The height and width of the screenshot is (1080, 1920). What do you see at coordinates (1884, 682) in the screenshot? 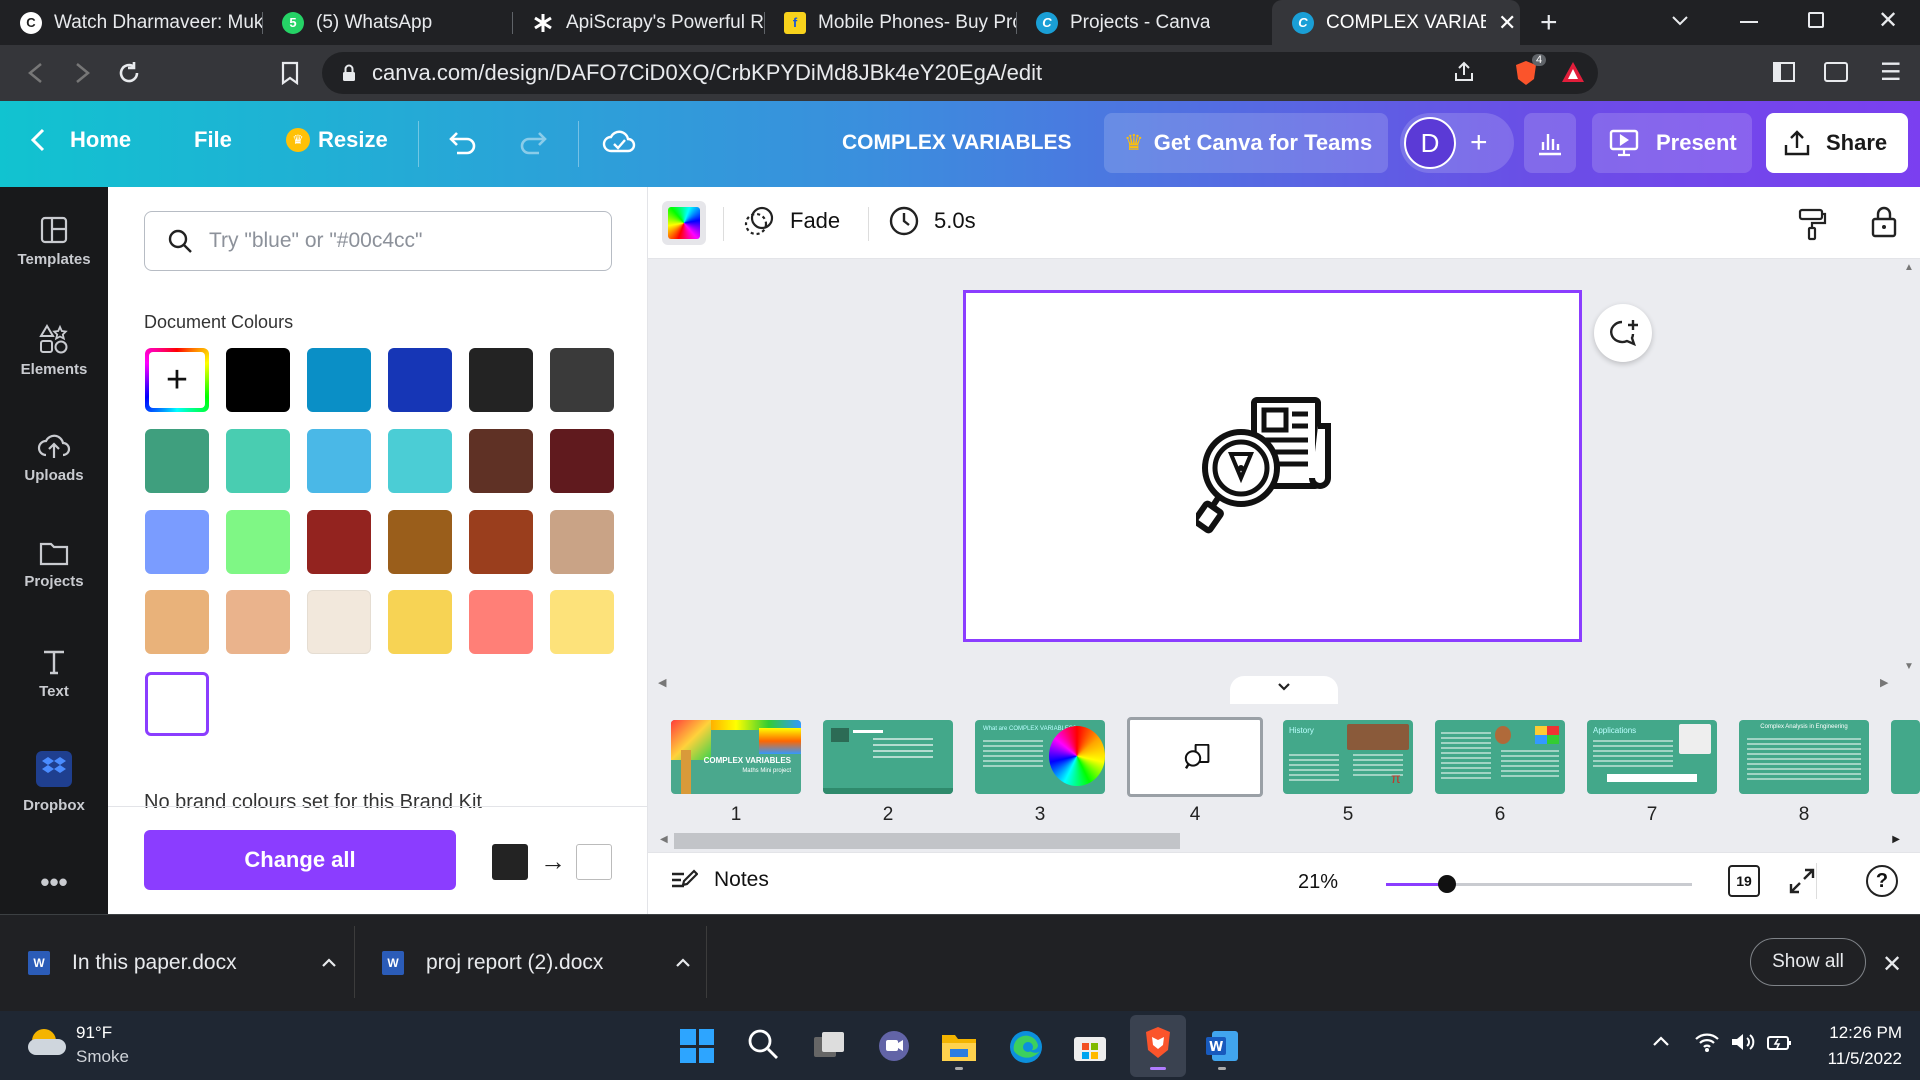
I see `scroll-right-icon: ▶` at bounding box center [1884, 682].